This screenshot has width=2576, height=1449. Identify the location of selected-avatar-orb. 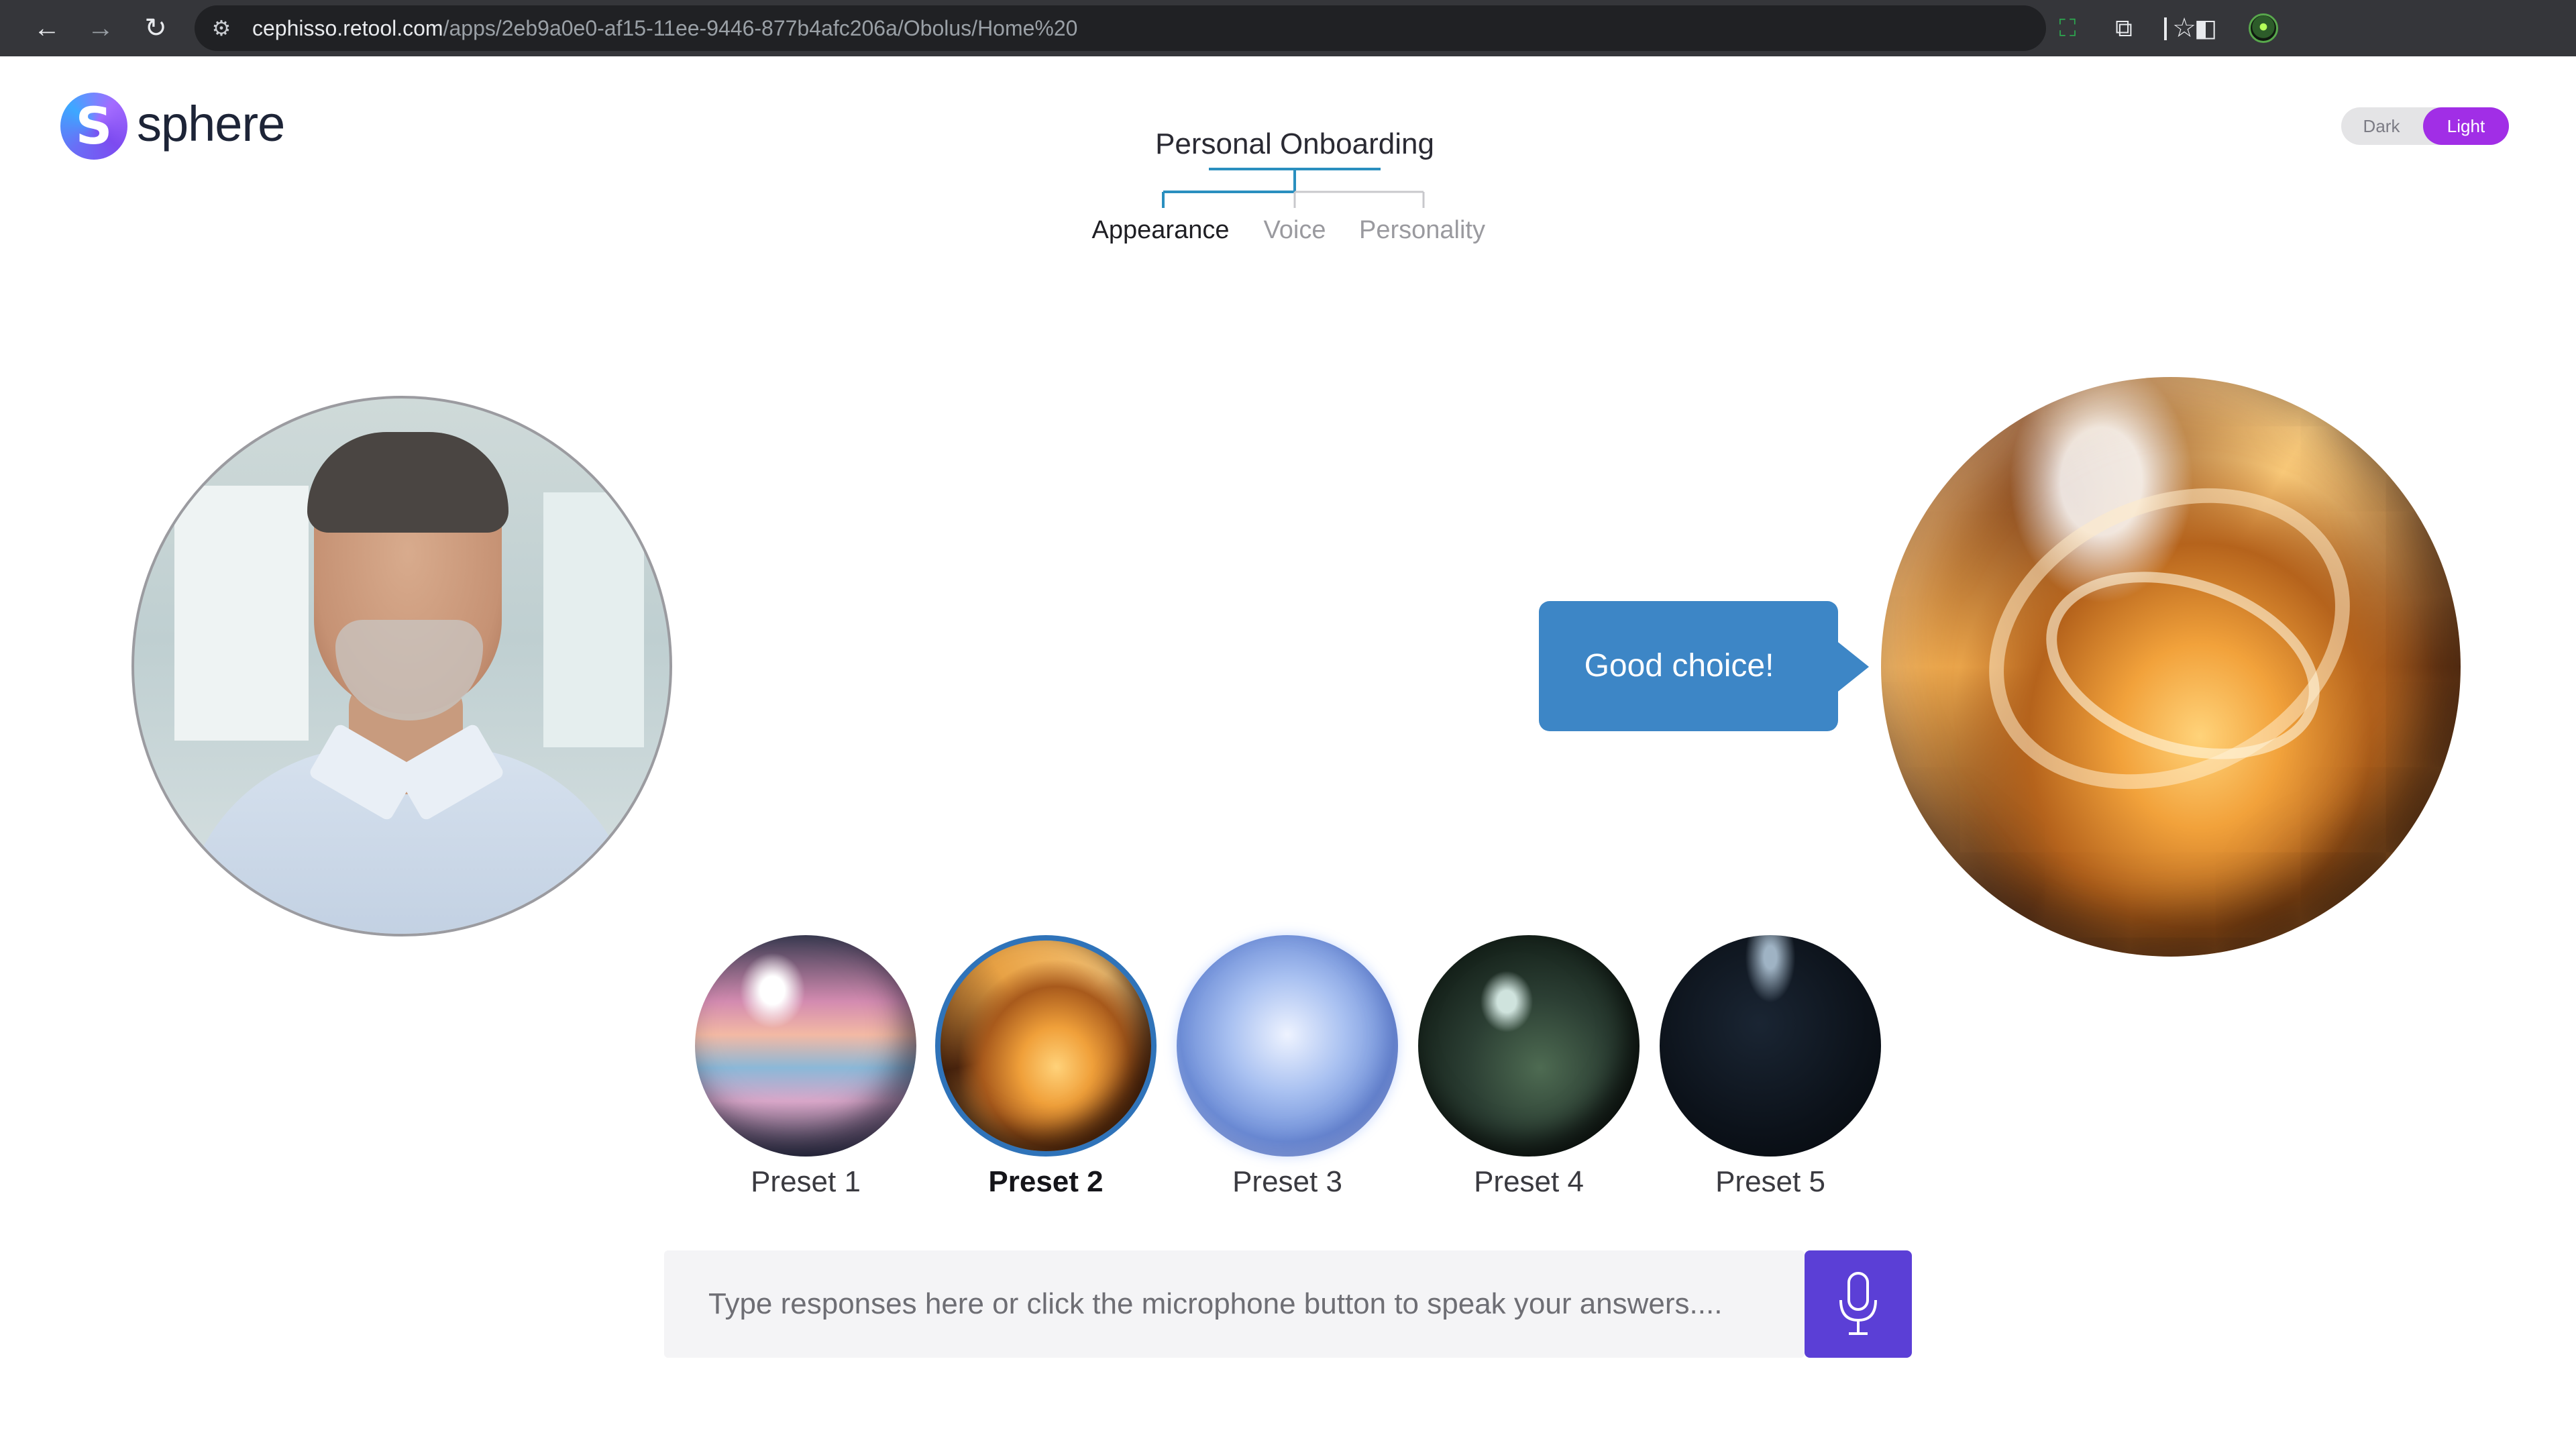
(2171, 667).